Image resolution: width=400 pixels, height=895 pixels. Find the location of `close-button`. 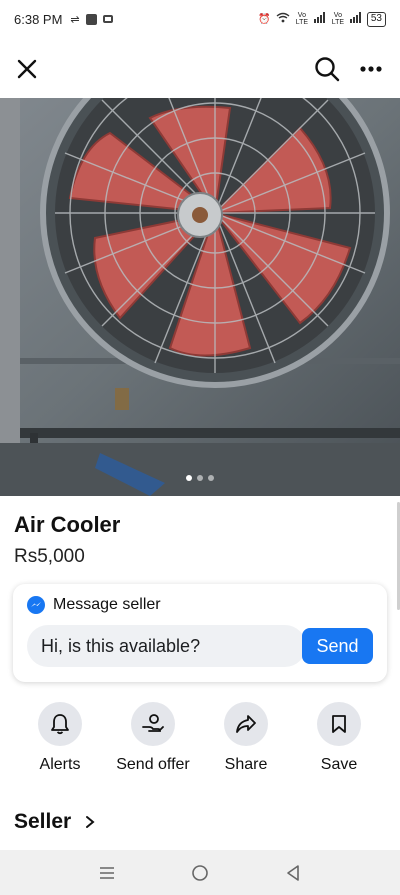

close-button is located at coordinates (27, 69).